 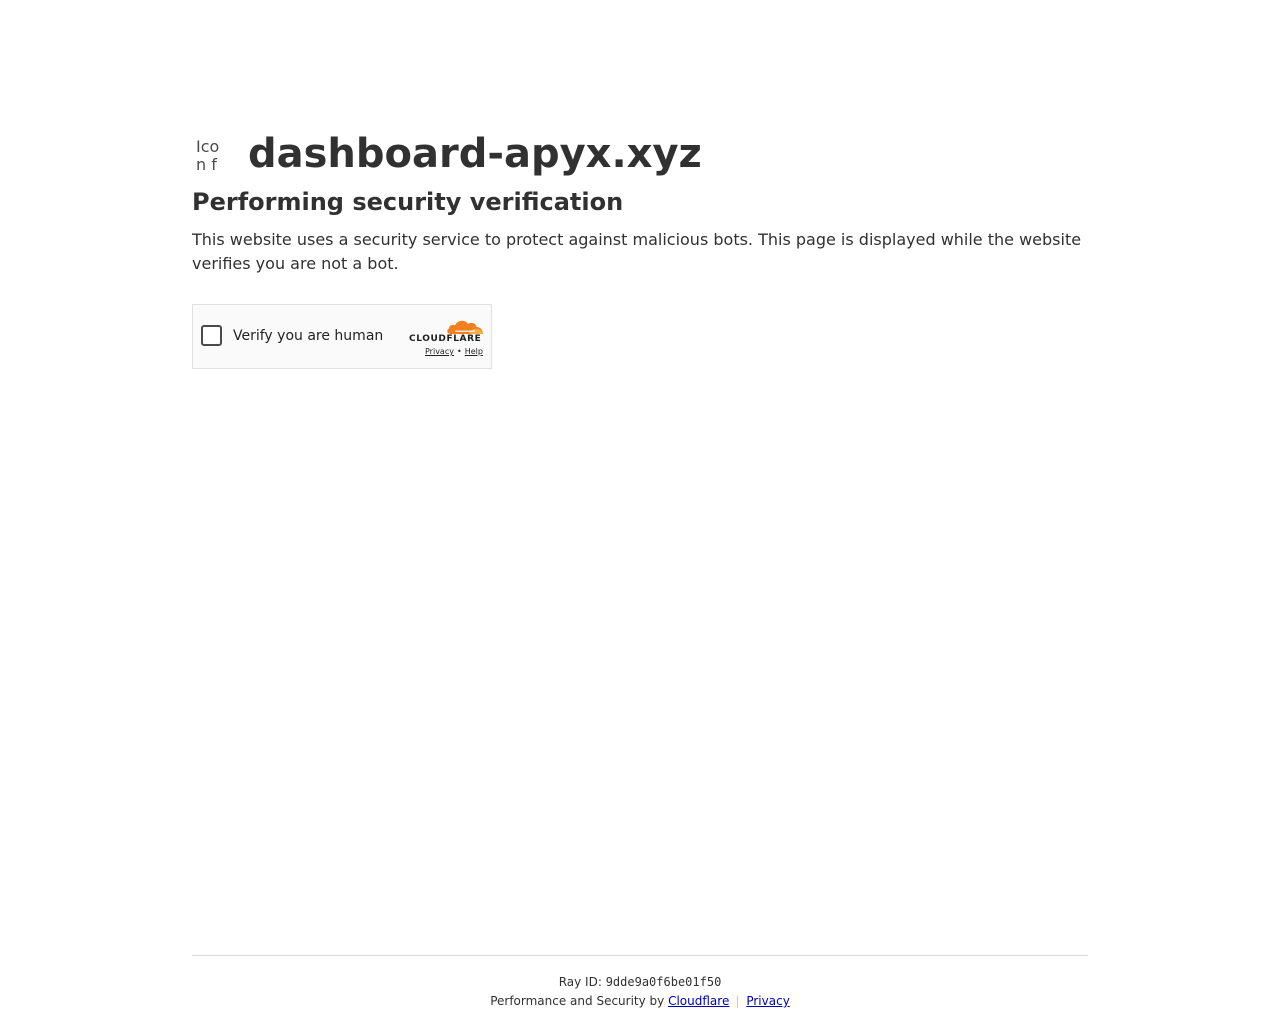 What do you see at coordinates (580, 982) in the screenshot?
I see `ray-id-label: Ray ID:` at bounding box center [580, 982].